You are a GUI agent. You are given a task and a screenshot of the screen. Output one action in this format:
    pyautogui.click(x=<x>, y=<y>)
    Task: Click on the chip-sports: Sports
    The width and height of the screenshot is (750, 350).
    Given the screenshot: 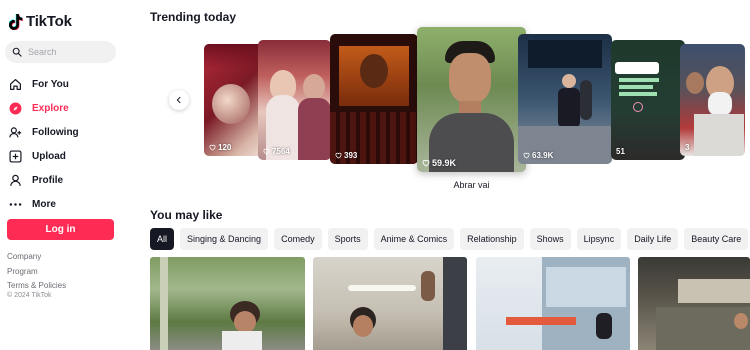 What is the action you would take?
    pyautogui.click(x=347, y=239)
    